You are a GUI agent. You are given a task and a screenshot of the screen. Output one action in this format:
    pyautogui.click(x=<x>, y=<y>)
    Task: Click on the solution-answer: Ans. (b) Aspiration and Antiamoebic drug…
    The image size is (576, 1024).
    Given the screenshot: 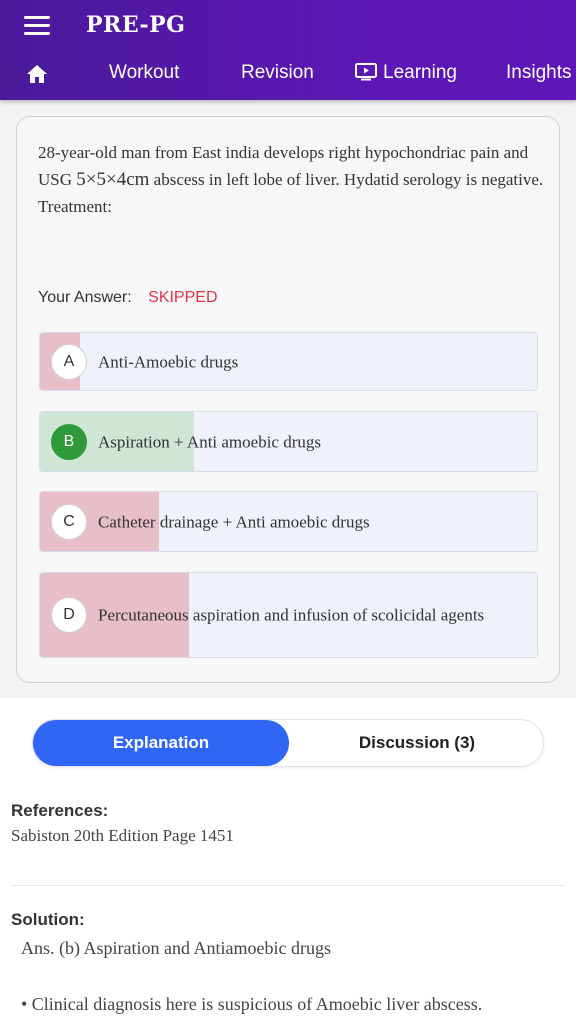 What is the action you would take?
    pyautogui.click(x=176, y=948)
    